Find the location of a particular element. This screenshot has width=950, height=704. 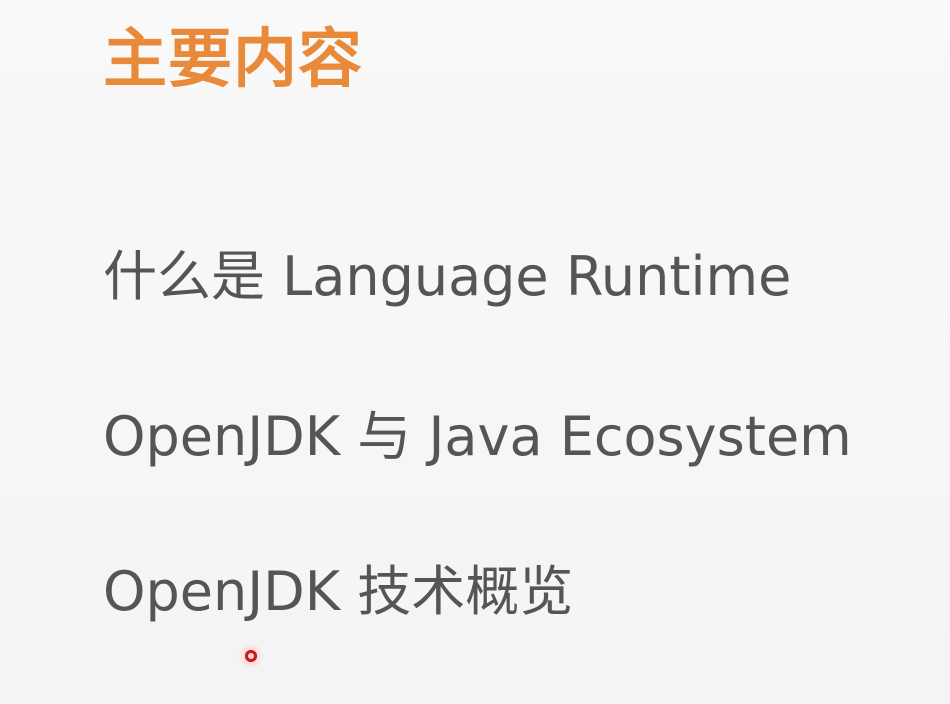

agenda-item-language-runtime: 什么是 Language Runtime is located at coordinates (447, 276).